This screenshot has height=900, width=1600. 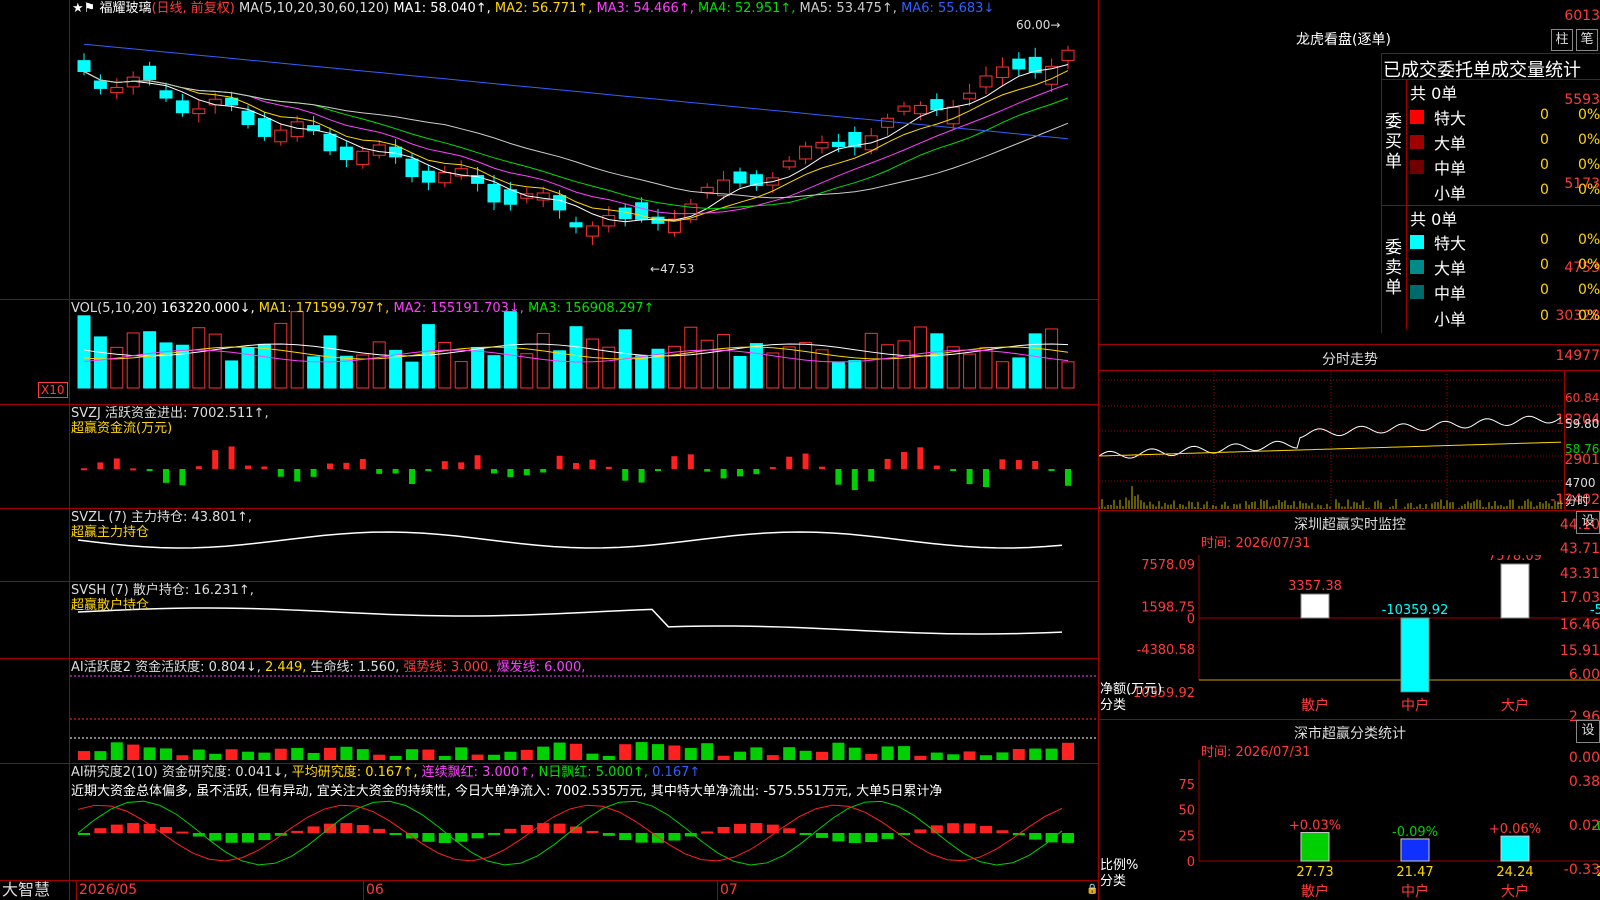 I want to click on category-label: 中户, so click(x=1415, y=705).